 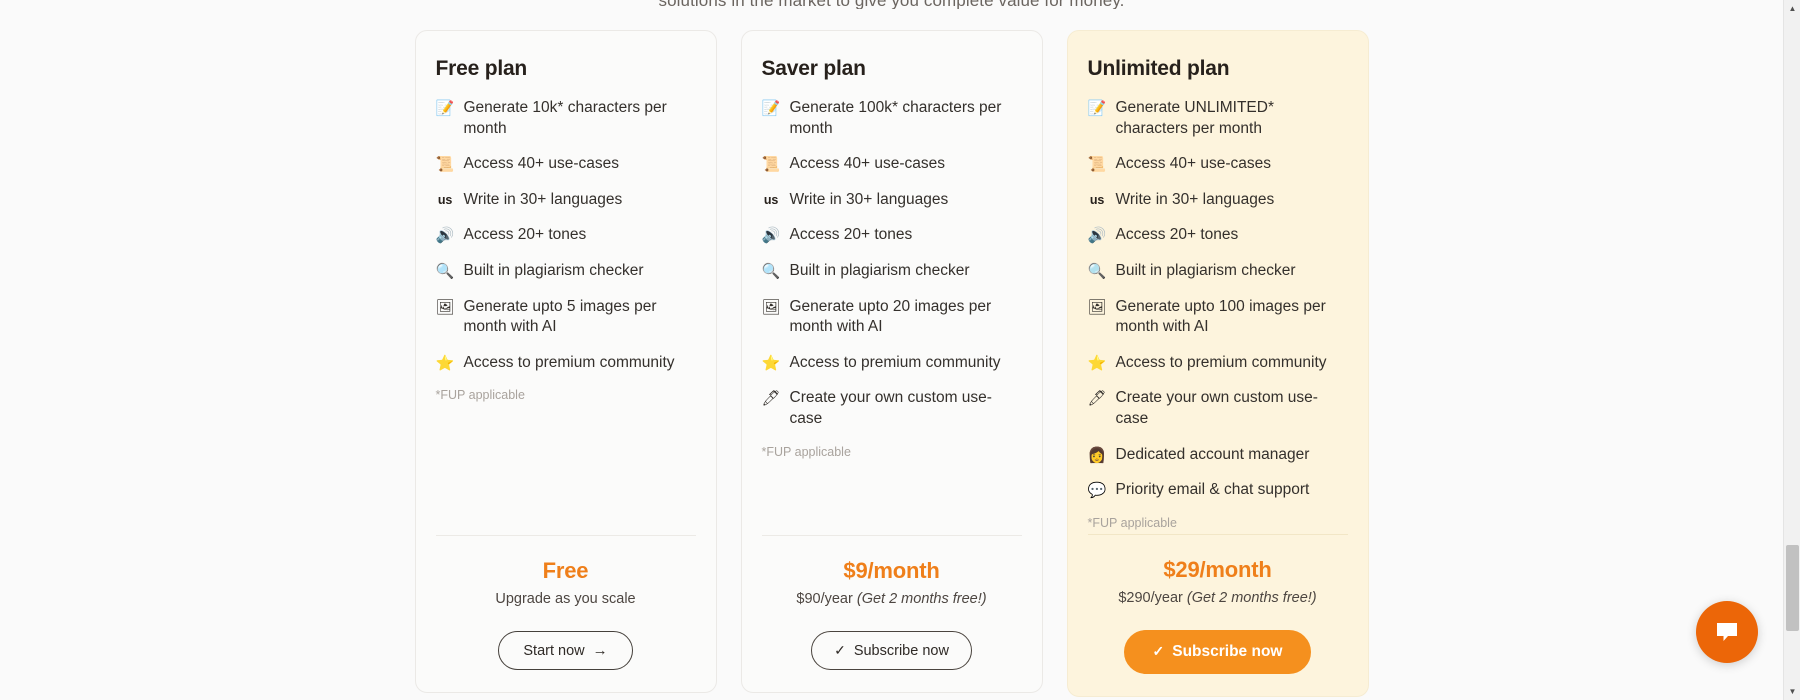 I want to click on plan-price: $29/month, so click(x=1217, y=569).